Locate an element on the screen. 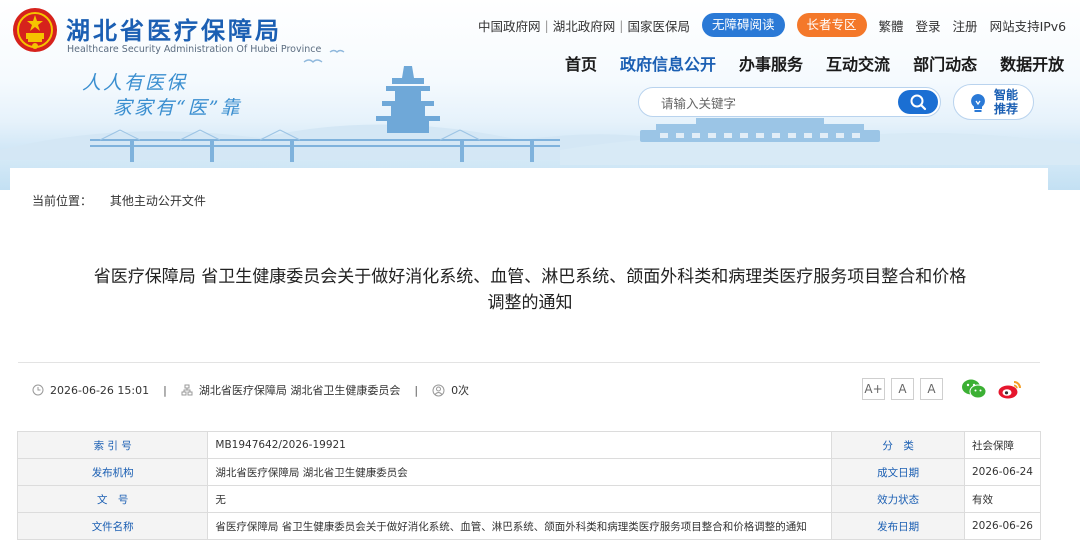  font-size-controls: A+ A A is located at coordinates (905, 389).